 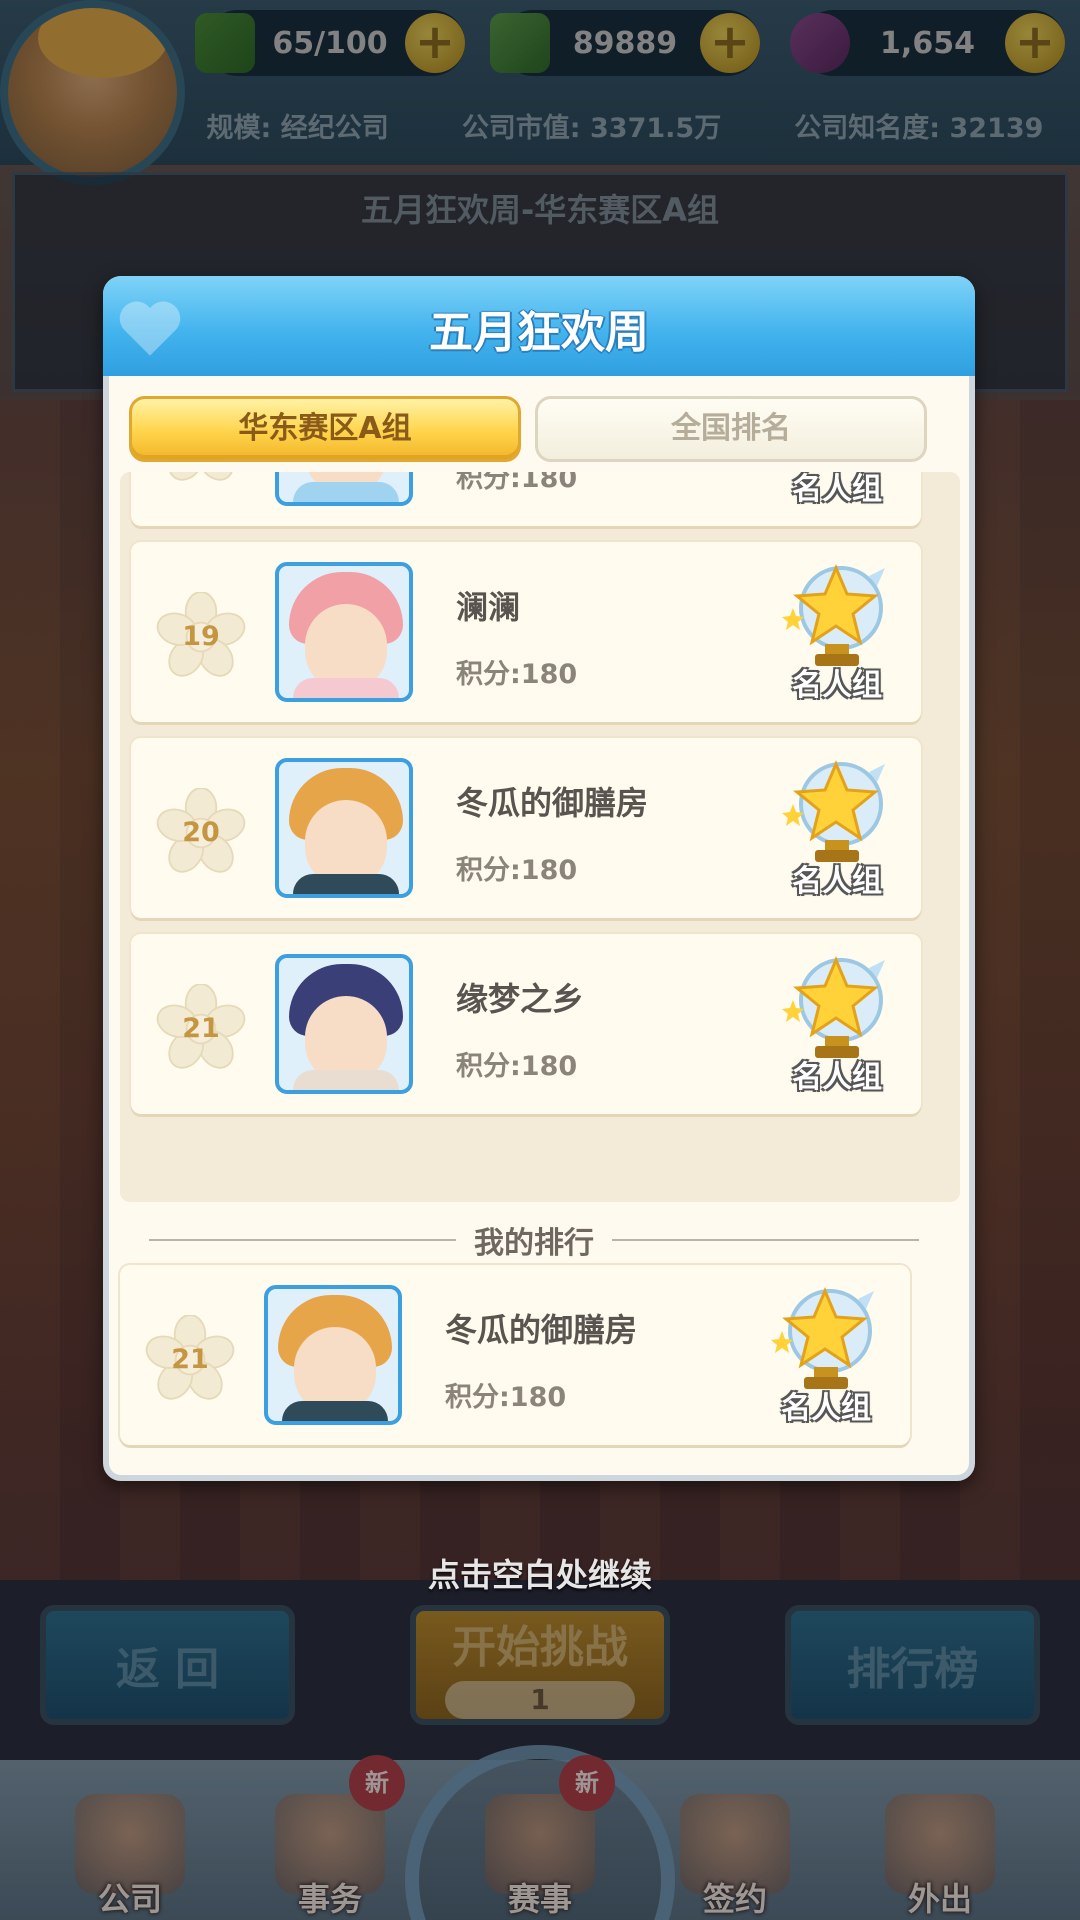 I want to click on ranking-row: 20 冬瓜的御膳房 积分:180 名人组, so click(x=526, y=828).